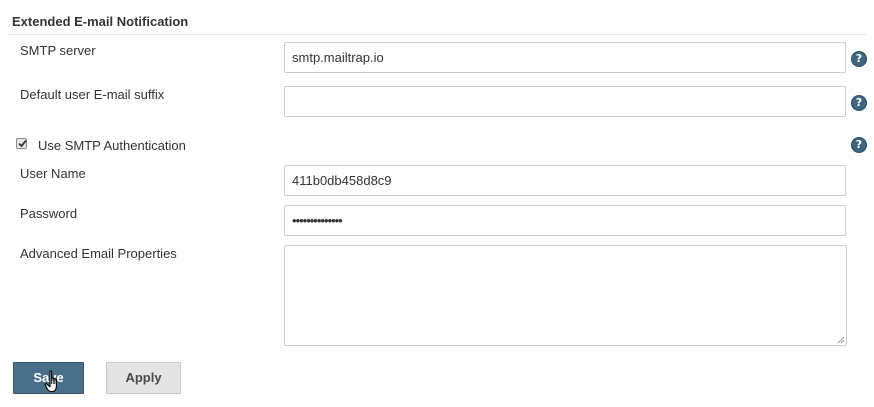 This screenshot has height=407, width=874. What do you see at coordinates (98, 253) in the screenshot?
I see `advanced-props-label: Advanced Email Properties` at bounding box center [98, 253].